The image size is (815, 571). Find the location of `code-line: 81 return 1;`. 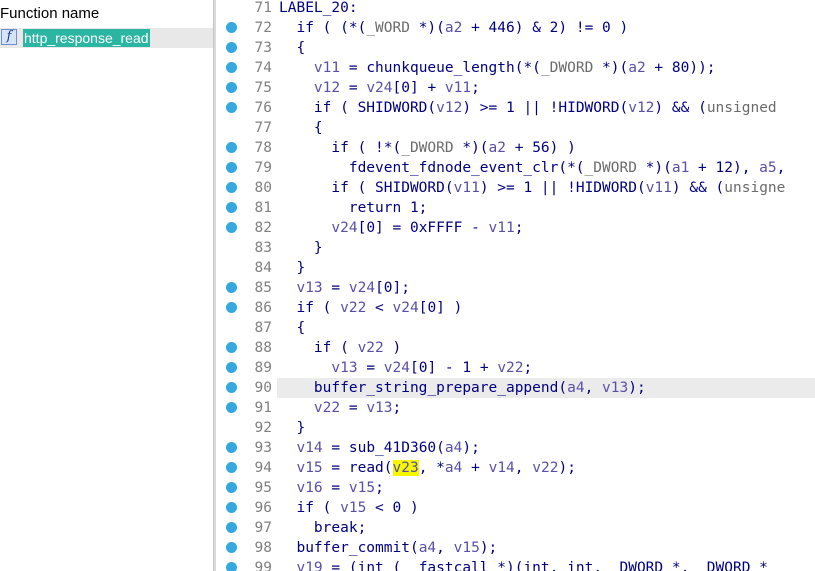

code-line: 81 return 1; is located at coordinates (515, 208).